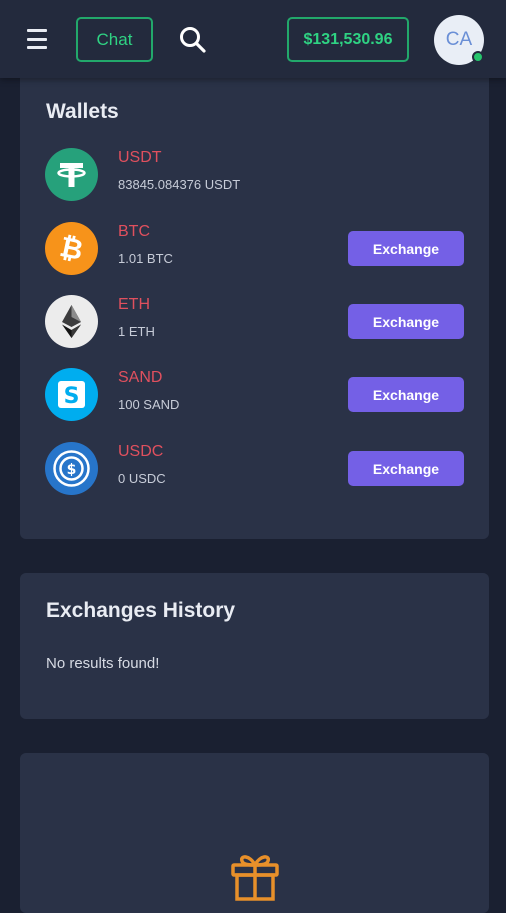 Image resolution: width=506 pixels, height=913 pixels. What do you see at coordinates (348, 39) in the screenshot?
I see `balance-button: $131,530.96` at bounding box center [348, 39].